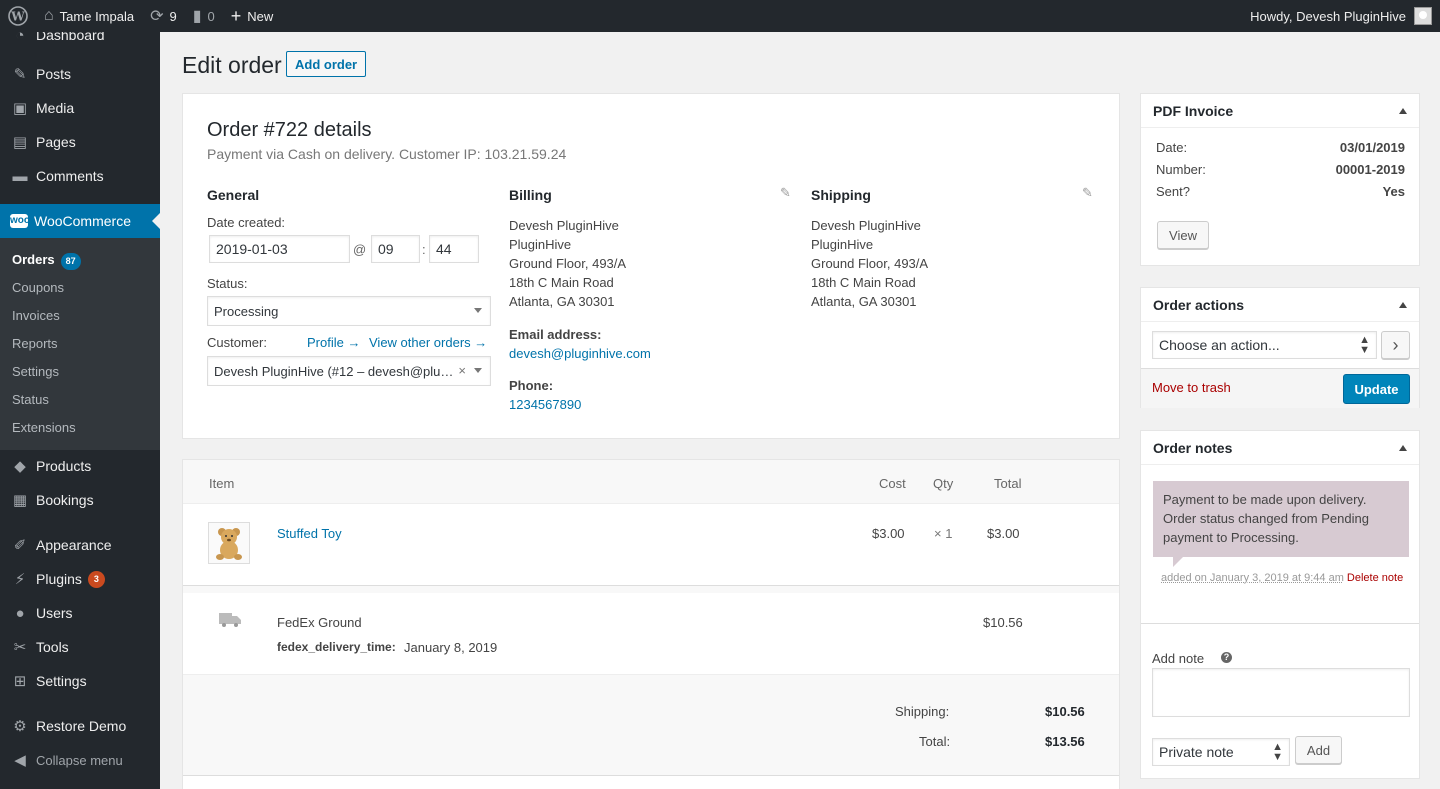  Describe the element at coordinates (1318, 750) in the screenshot. I see `add-note-button: Add` at that location.